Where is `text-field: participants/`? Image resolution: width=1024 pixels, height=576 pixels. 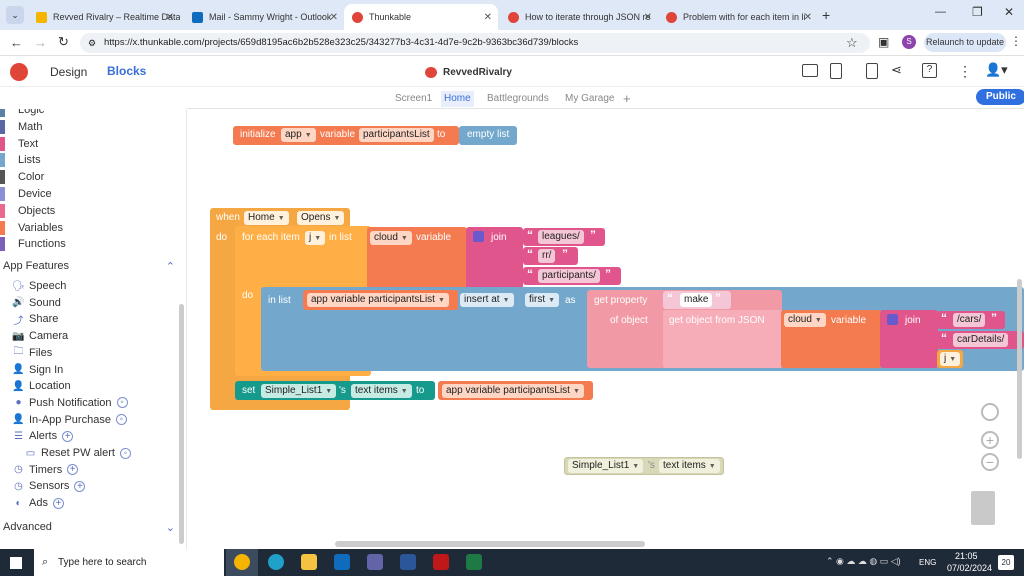
text-field: participants/ is located at coordinates (569, 276).